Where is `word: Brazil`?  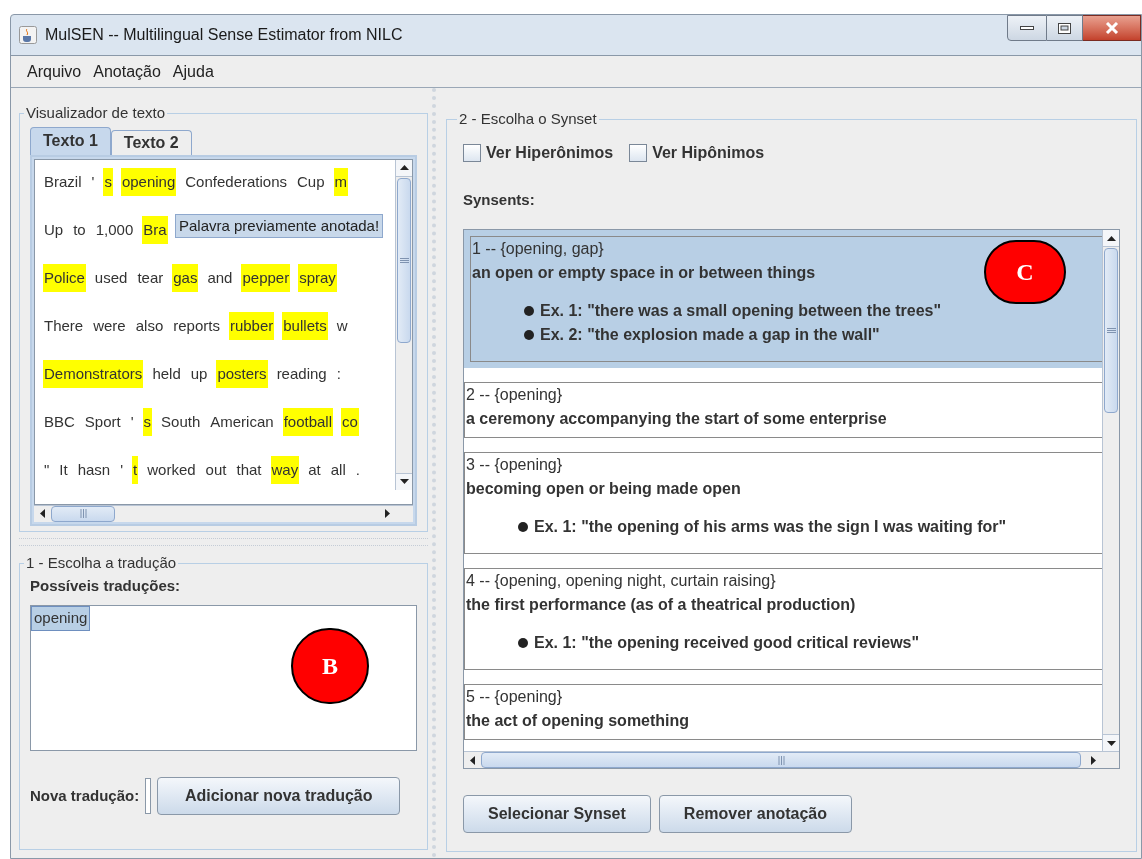 word: Brazil is located at coordinates (63, 181).